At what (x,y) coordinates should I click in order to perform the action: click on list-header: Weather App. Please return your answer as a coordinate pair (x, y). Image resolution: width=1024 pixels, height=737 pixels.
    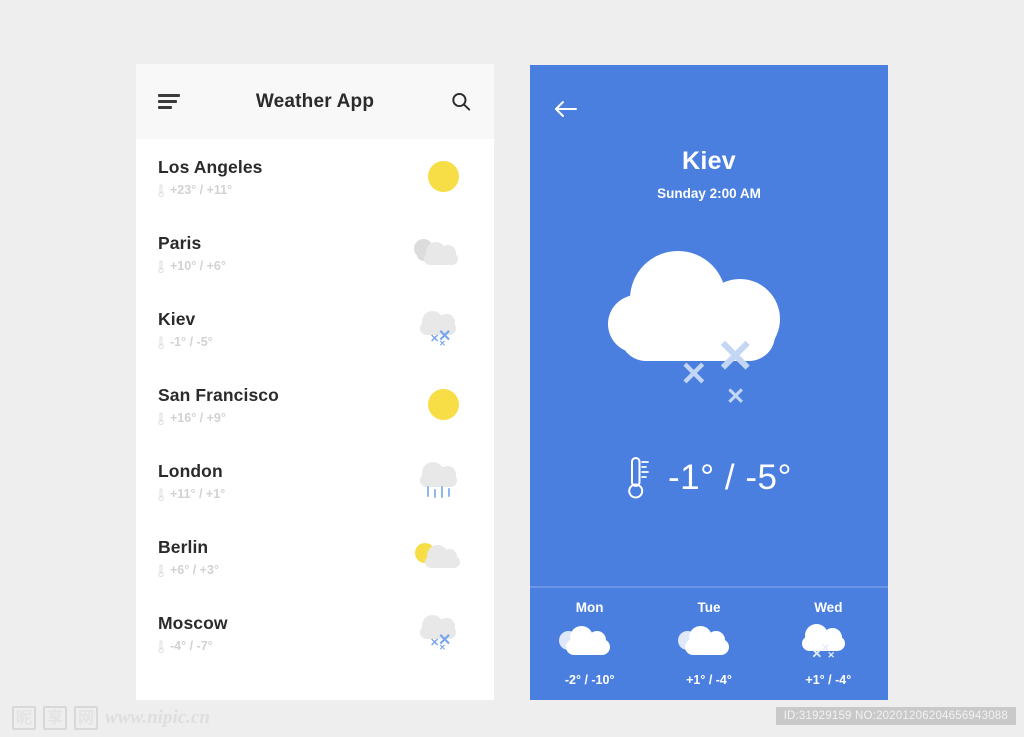
    Looking at the image, I should click on (315, 101).